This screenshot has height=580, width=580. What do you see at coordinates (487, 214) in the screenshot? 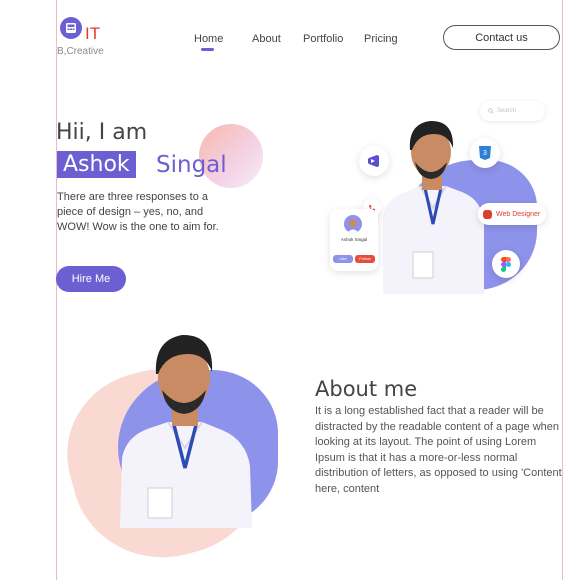
I see `web-designer-icon` at bounding box center [487, 214].